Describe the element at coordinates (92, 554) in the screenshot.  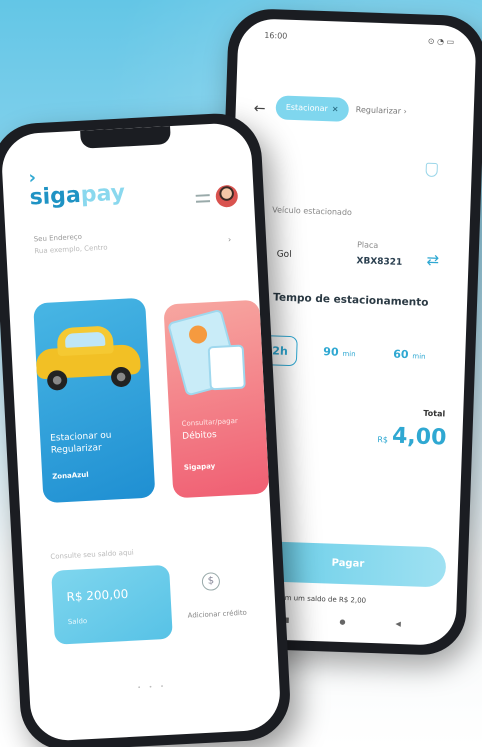
I see `balance-section-label: Consulte seu saldo aqui` at that location.